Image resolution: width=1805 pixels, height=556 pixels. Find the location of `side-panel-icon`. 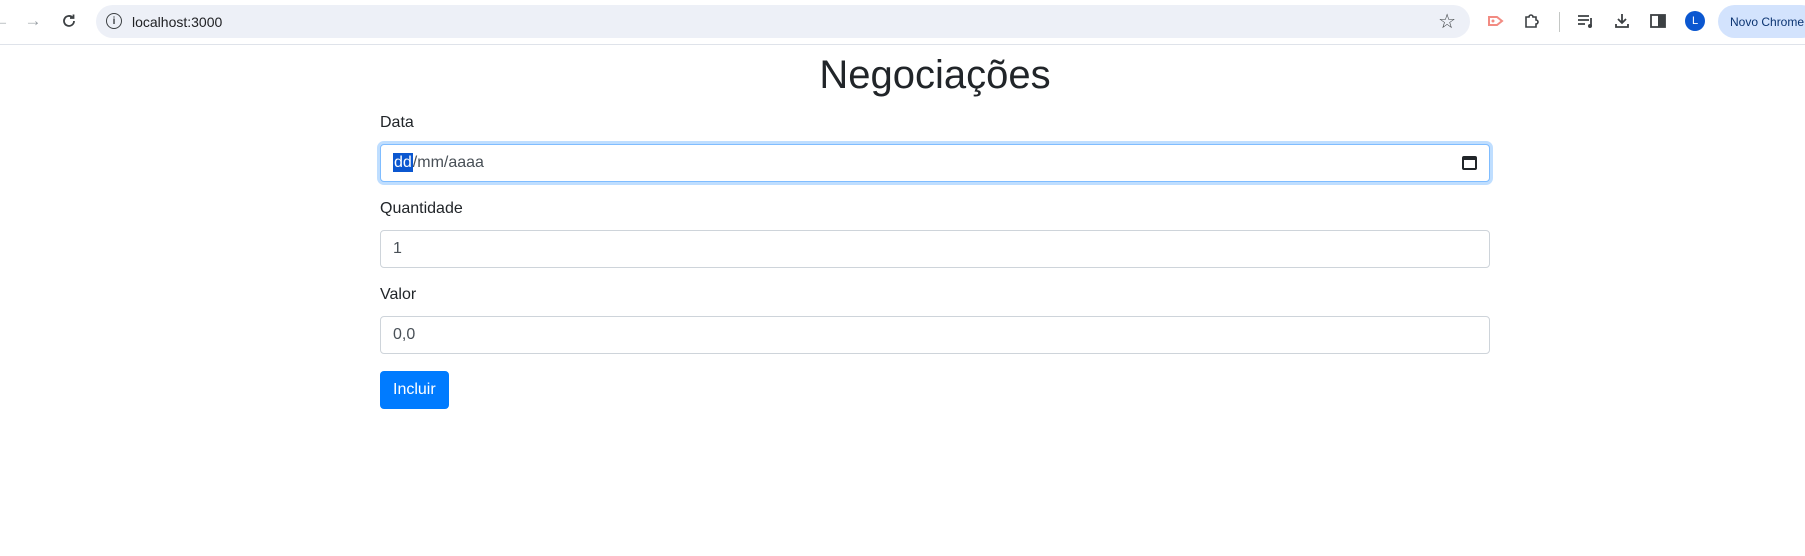

side-panel-icon is located at coordinates (1658, 21).